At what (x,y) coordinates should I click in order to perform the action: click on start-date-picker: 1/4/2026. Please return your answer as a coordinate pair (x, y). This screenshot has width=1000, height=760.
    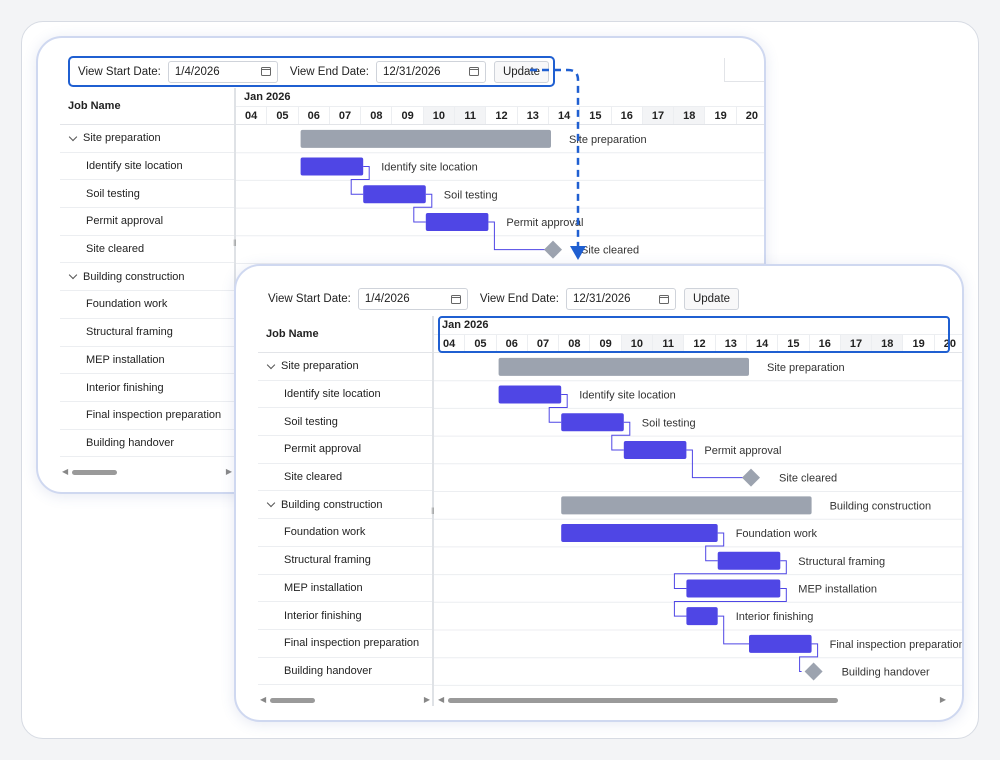
    Looking at the image, I should click on (412, 299).